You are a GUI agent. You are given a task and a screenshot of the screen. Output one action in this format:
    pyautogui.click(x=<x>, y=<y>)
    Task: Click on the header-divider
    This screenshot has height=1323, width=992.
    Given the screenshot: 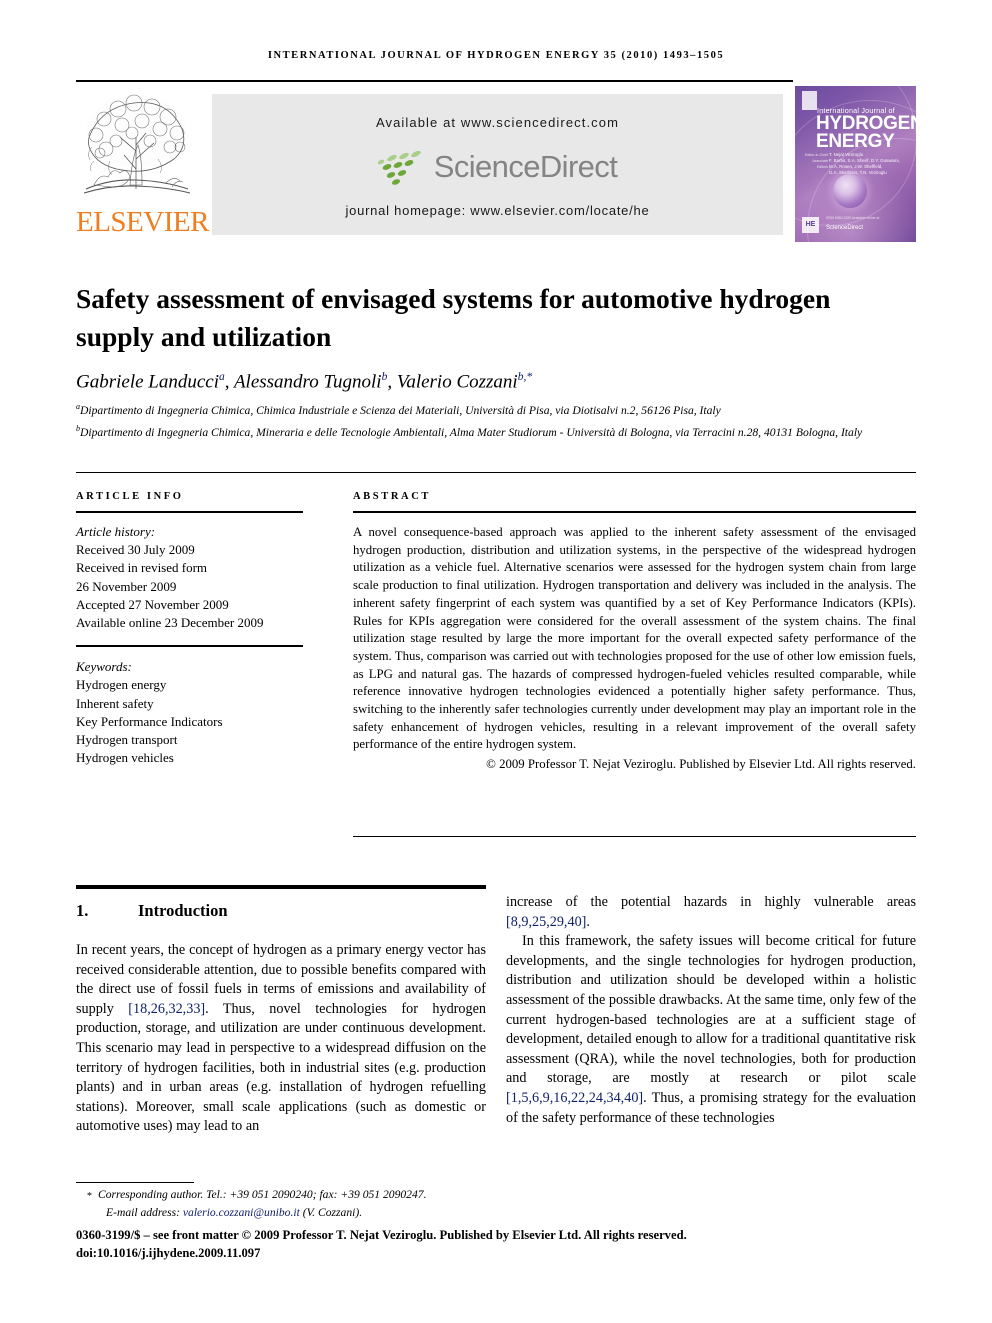 What is the action you would take?
    pyautogui.click(x=434, y=81)
    